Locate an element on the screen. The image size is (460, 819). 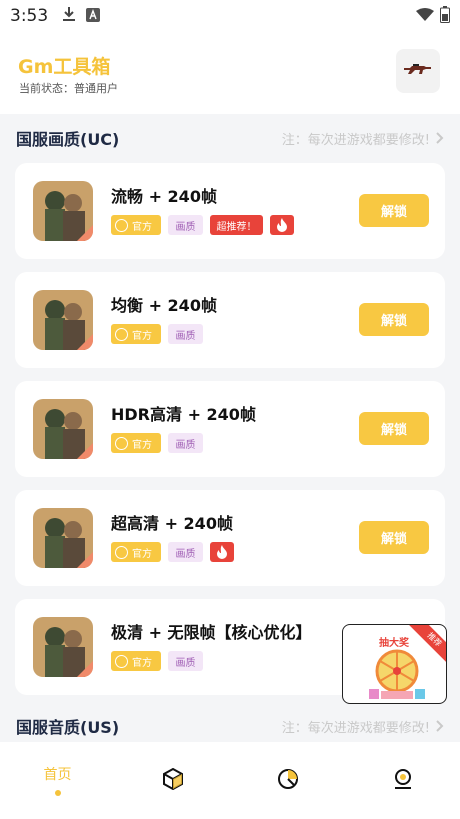
section-header-uc: 国服画质(UC) 注：每次进游戏都要修改! is located at coordinates (230, 138).